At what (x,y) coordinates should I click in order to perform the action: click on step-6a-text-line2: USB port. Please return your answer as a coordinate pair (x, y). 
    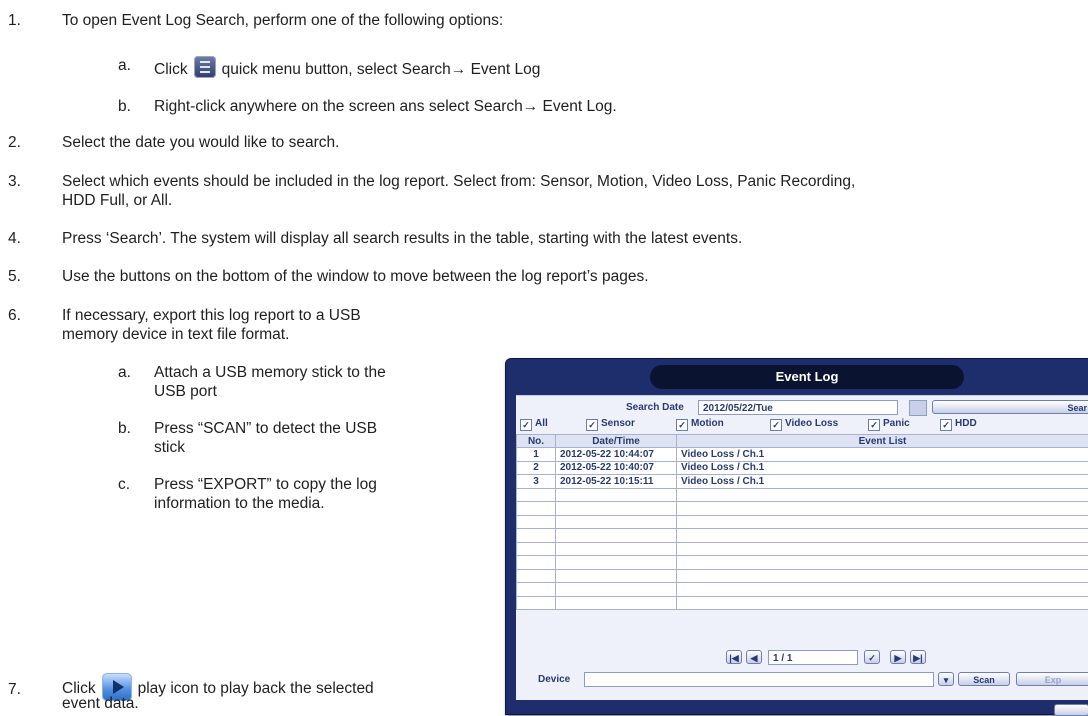
    Looking at the image, I should click on (185, 391).